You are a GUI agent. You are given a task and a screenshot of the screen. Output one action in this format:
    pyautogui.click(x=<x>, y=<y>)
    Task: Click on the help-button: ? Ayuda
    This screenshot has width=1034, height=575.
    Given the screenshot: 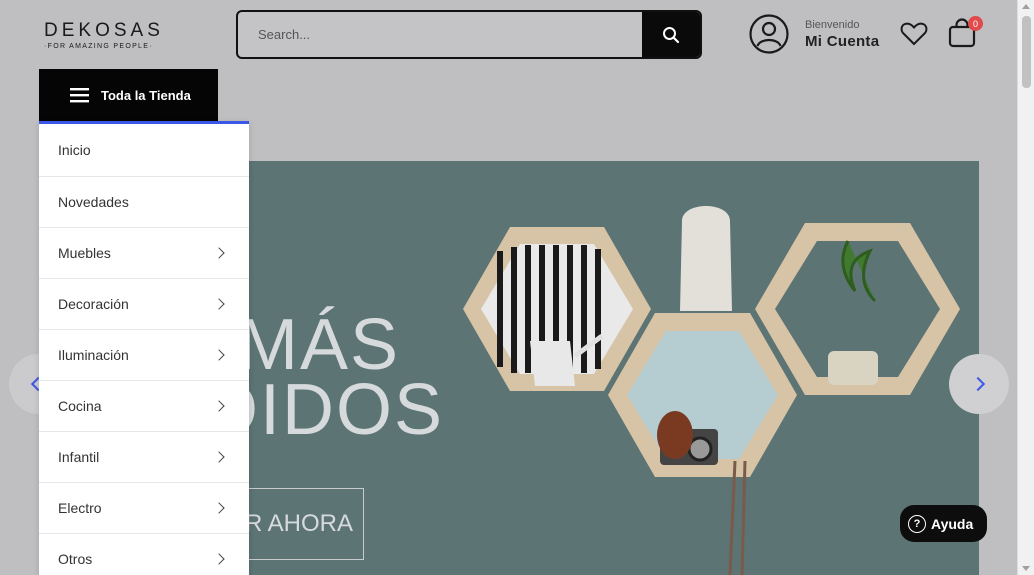 What is the action you would take?
    pyautogui.click(x=943, y=523)
    